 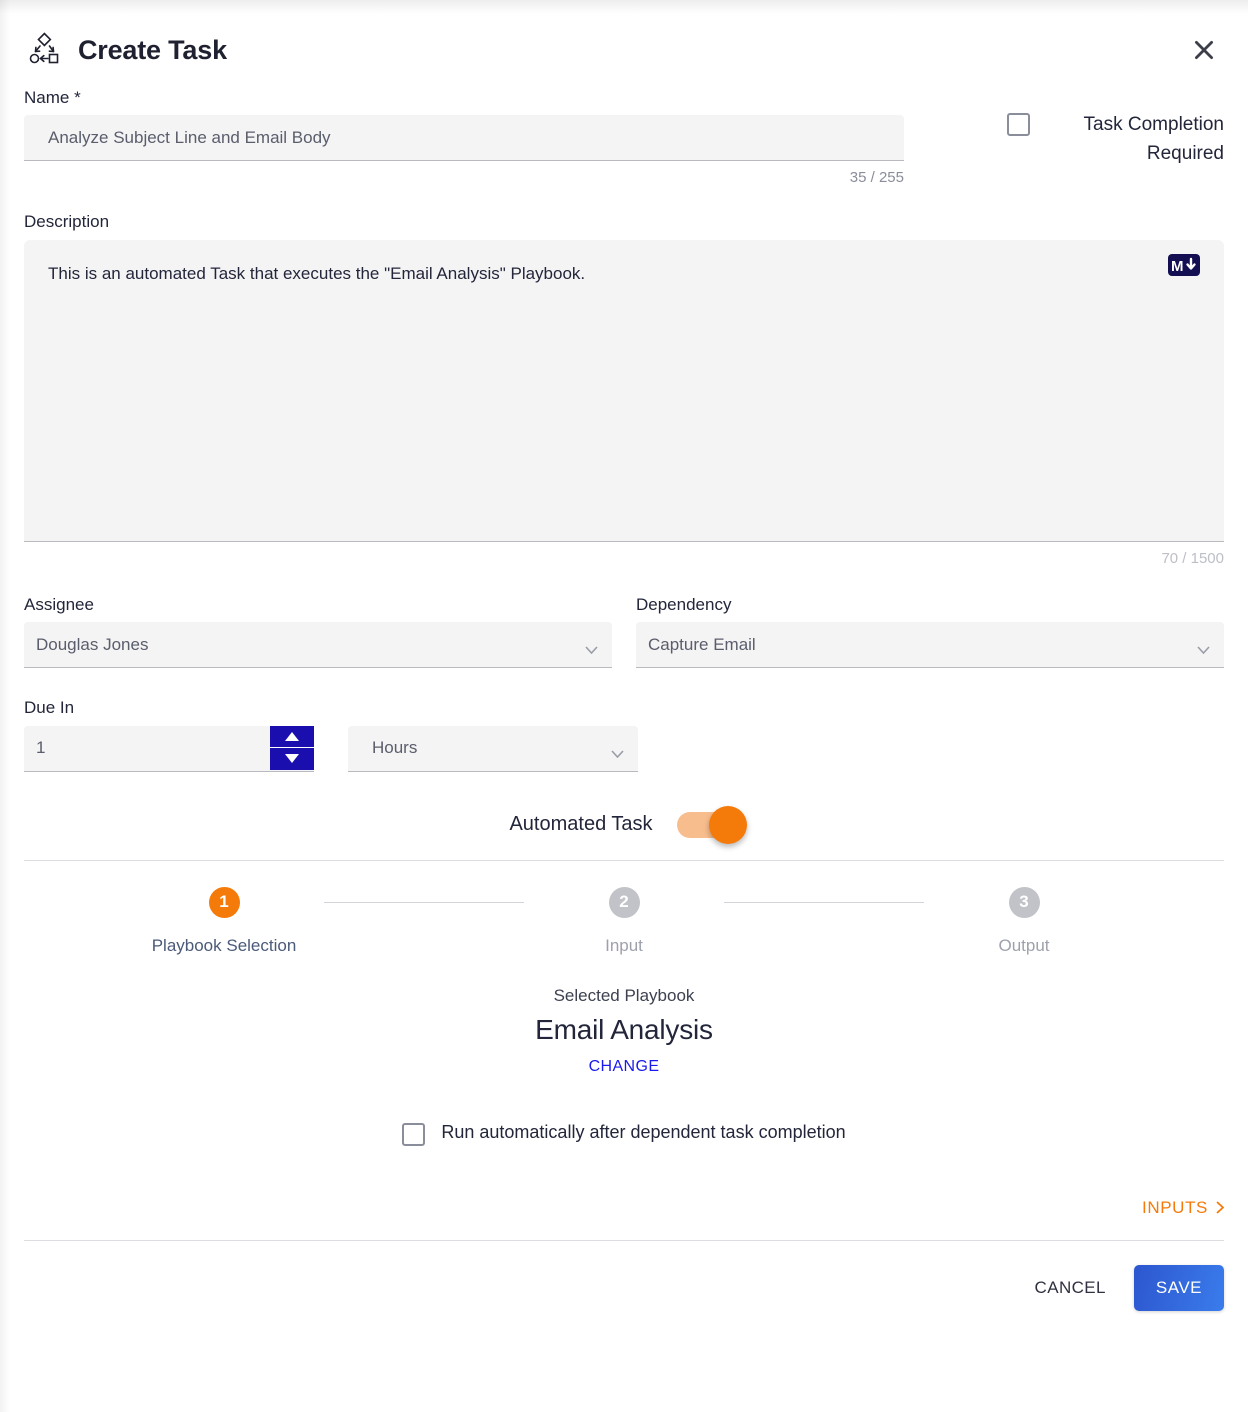 I want to click on run-automatically-checkbox, so click(x=414, y=1134).